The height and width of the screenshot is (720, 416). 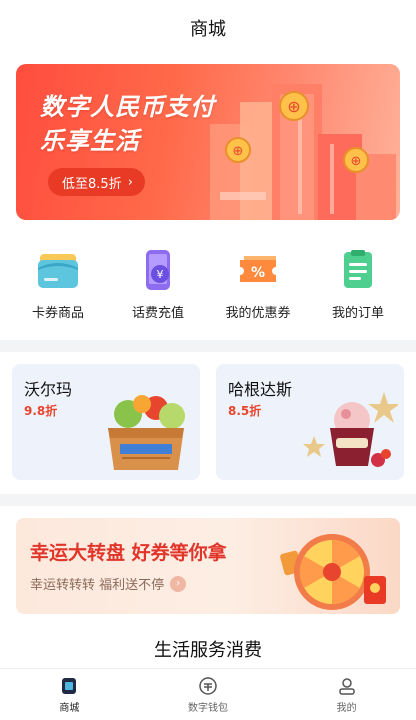 What do you see at coordinates (157, 313) in the screenshot?
I see `quick-entry-label: 话费充值` at bounding box center [157, 313].